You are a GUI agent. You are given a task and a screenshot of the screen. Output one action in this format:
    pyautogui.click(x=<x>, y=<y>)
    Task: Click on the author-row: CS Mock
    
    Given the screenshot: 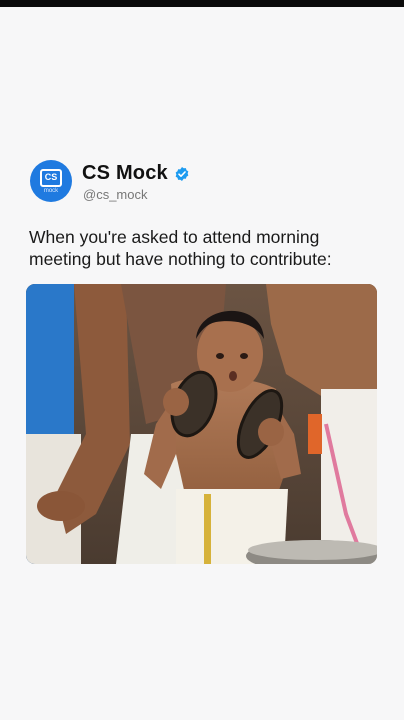 What is the action you would take?
    pyautogui.click(x=136, y=173)
    